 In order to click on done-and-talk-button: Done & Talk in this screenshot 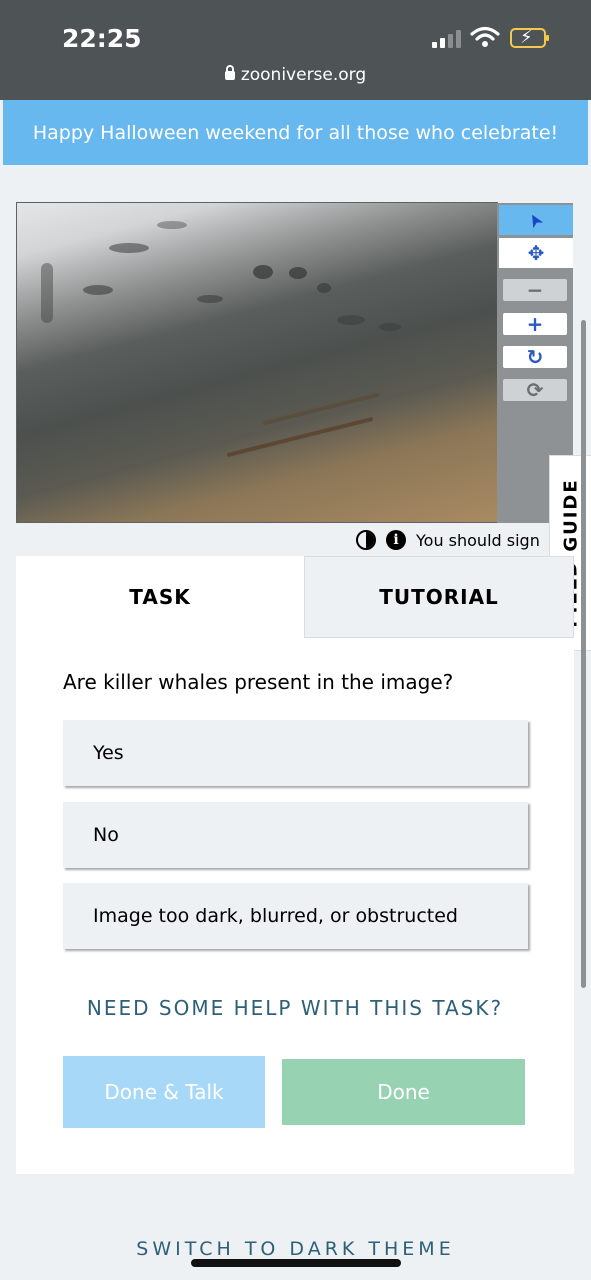, I will do `click(164, 1092)`.